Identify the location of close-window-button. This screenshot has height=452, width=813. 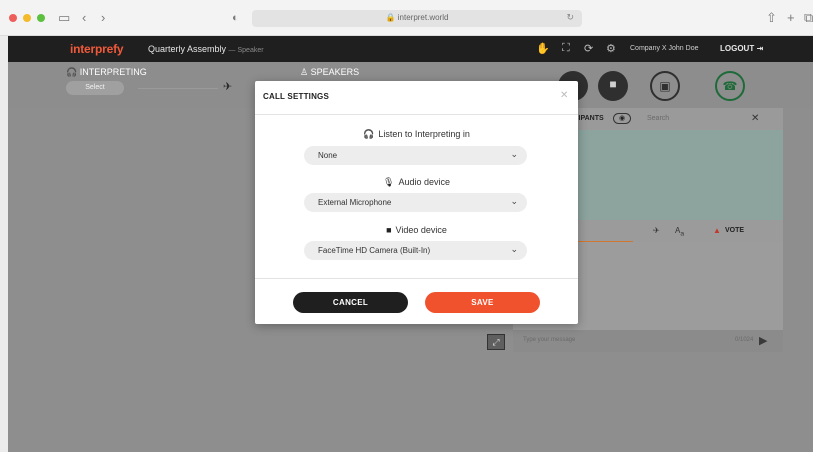
(13, 18).